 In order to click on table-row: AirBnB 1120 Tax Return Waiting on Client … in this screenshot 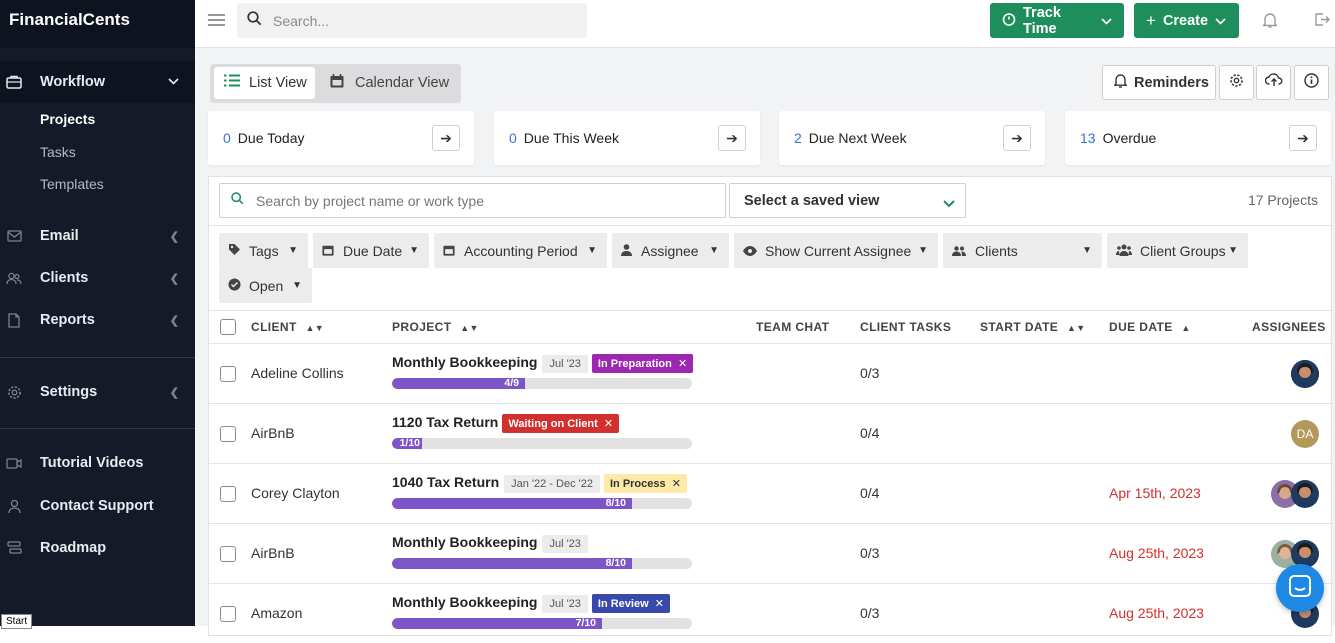, I will do `click(771, 433)`.